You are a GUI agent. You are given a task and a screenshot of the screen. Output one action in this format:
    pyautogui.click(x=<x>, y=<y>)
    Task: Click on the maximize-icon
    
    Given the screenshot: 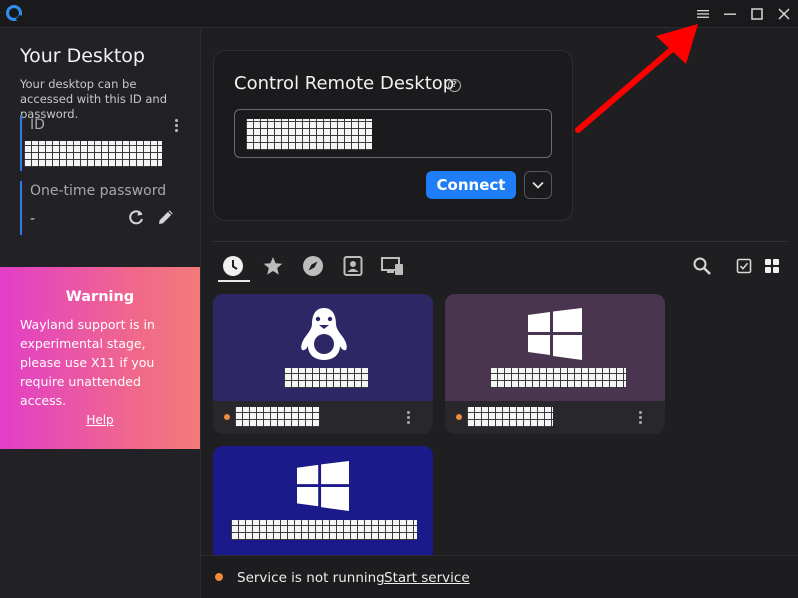 What is the action you would take?
    pyautogui.click(x=757, y=14)
    